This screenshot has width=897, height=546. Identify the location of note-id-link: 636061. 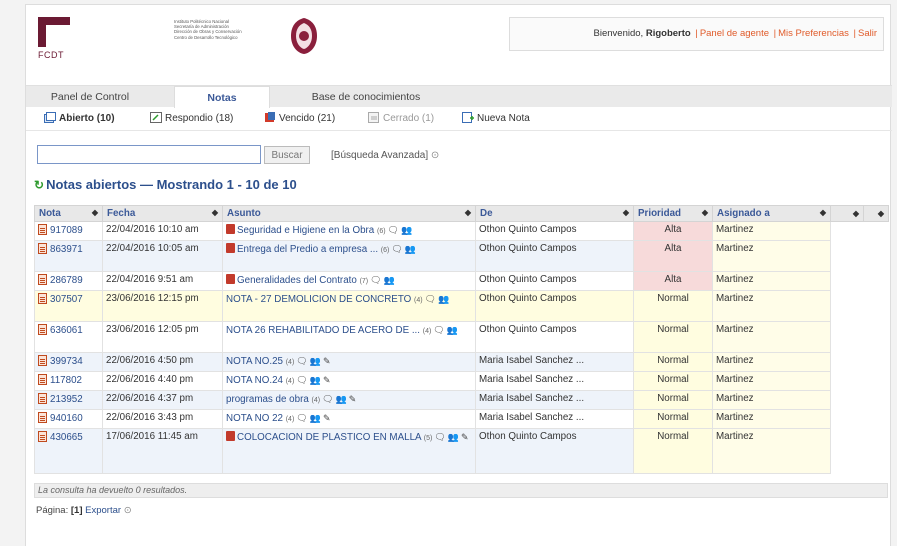
(66, 330).